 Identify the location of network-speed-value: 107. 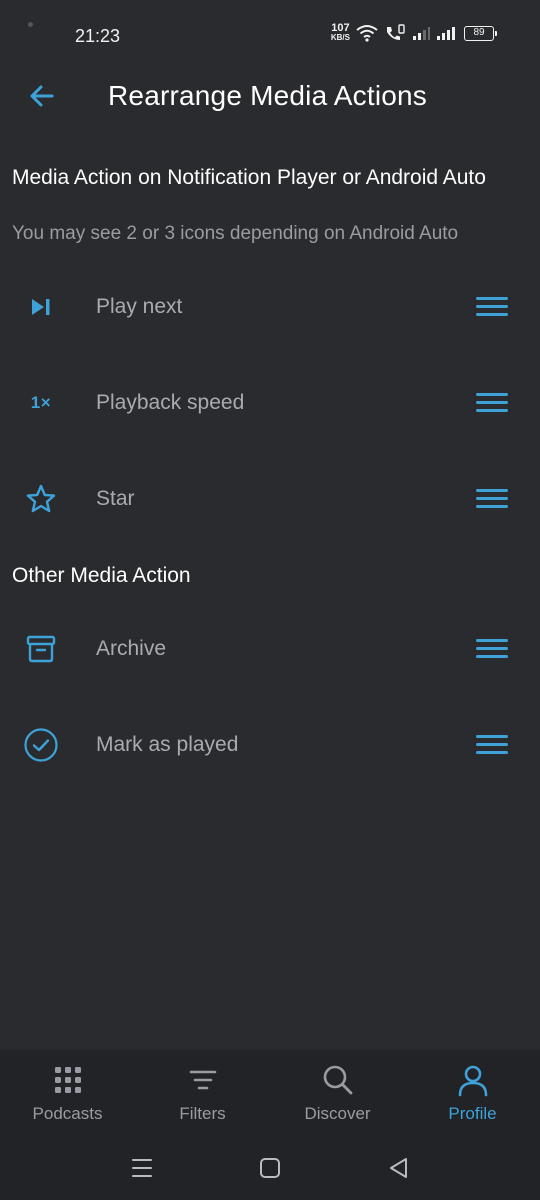
(340, 28).